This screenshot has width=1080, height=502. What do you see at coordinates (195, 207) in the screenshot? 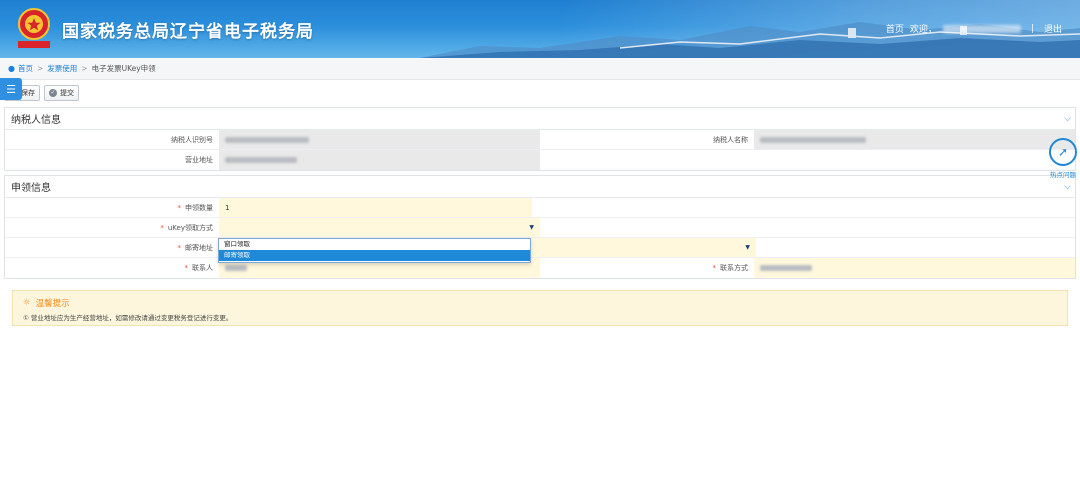
I see `quantity-label: * 申领数量` at bounding box center [195, 207].